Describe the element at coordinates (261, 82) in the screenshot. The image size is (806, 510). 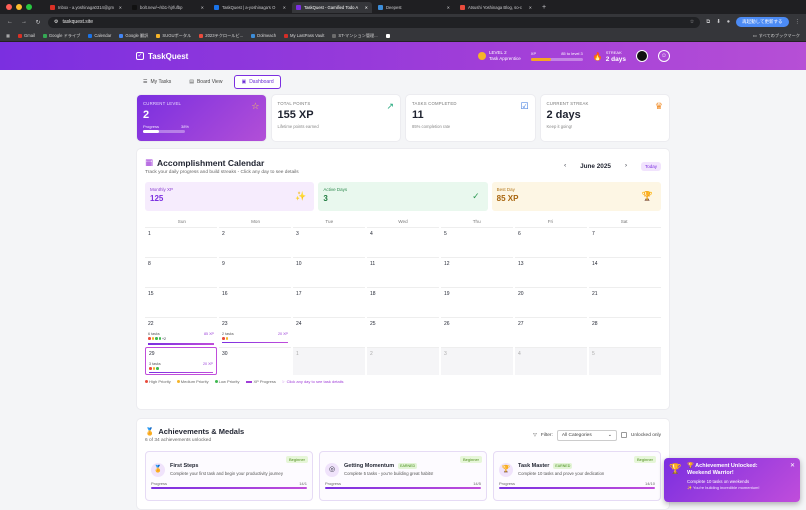
I see `tab-dashboard-label: Dashboard` at that location.